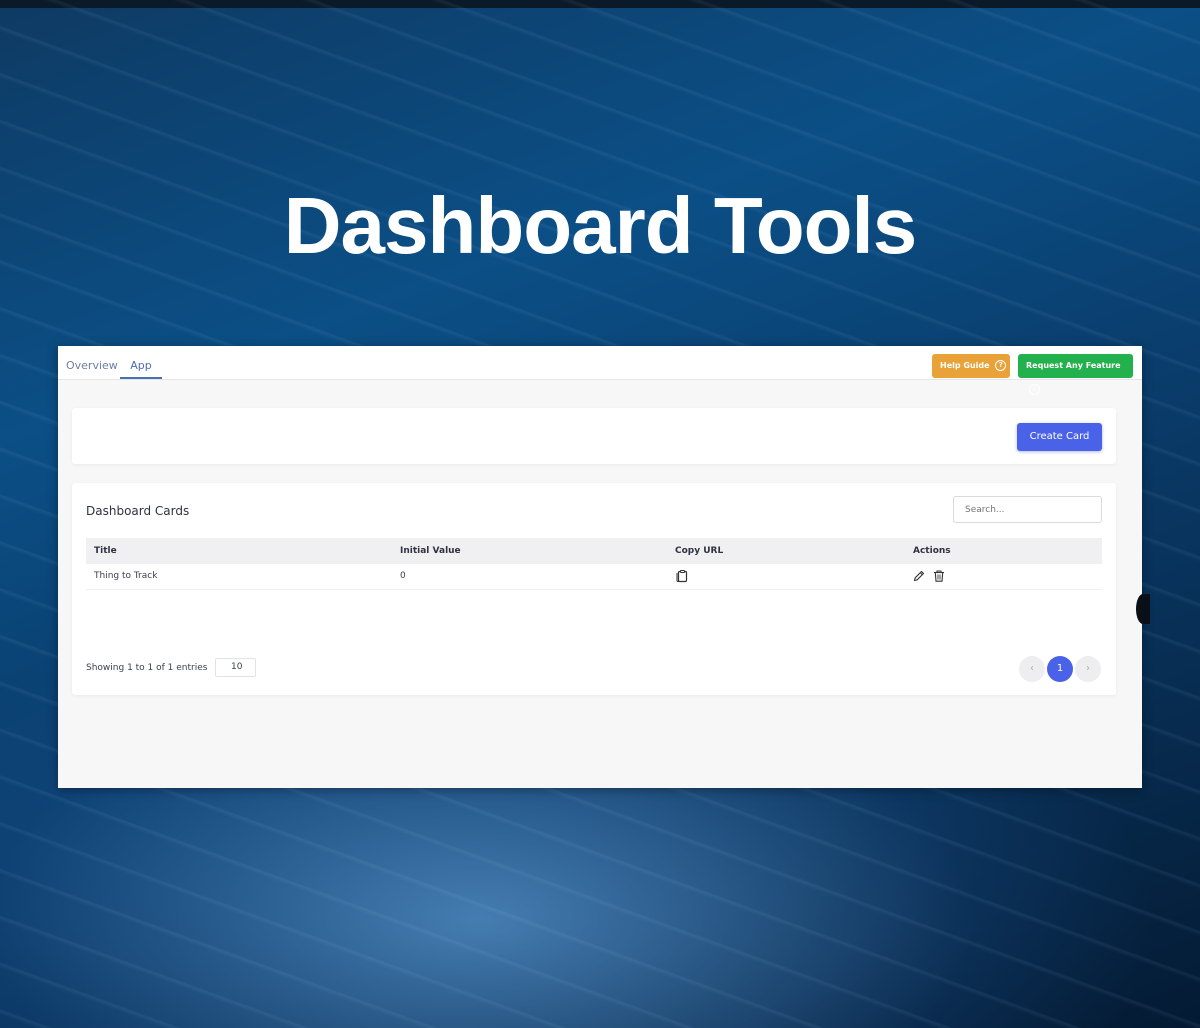 The height and width of the screenshot is (1028, 1200). What do you see at coordinates (699, 551) in the screenshot?
I see `column-header-copy-url: Copy URL` at bounding box center [699, 551].